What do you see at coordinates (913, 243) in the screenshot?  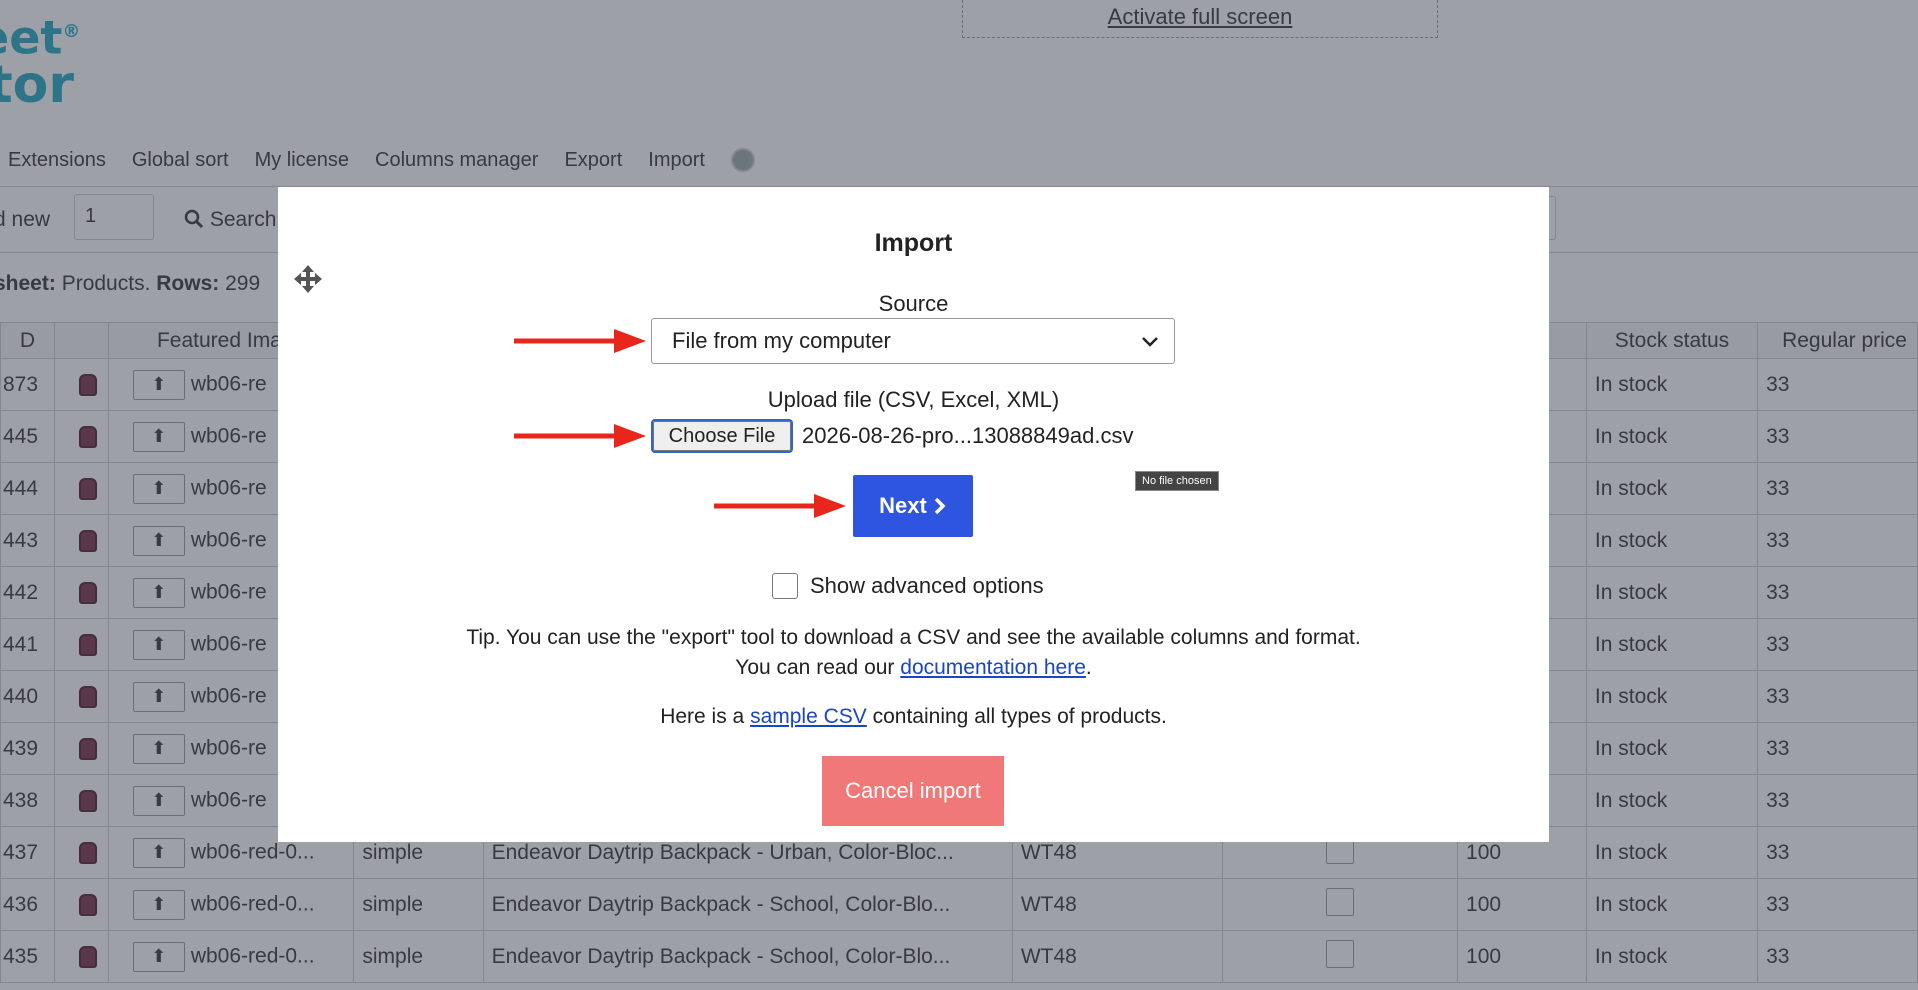 I see `modal-title: Import` at bounding box center [913, 243].